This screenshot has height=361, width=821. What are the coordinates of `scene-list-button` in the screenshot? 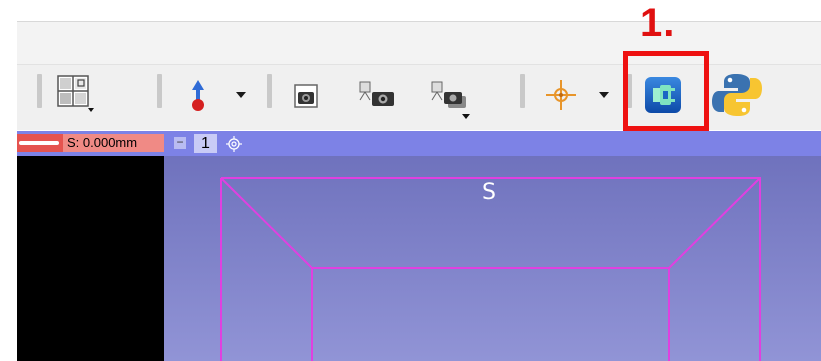 It's located at (451, 100).